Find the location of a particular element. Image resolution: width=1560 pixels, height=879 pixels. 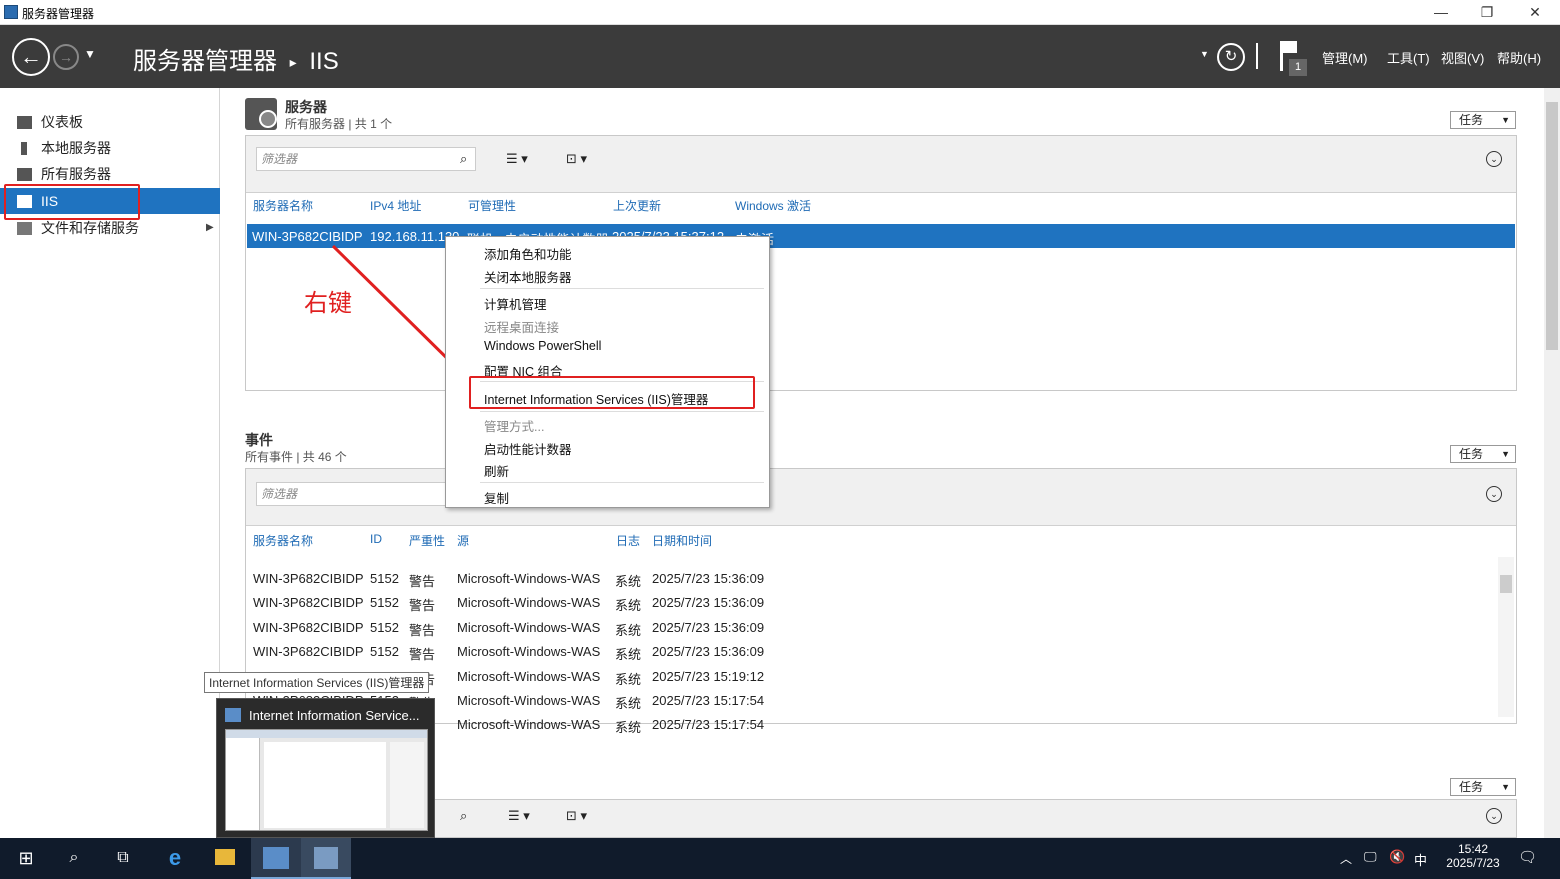

servers-filter-bar: 筛选器 ⌕ ☰ ▾ ⊡ ▾ ⌄ is located at coordinates (881, 164).